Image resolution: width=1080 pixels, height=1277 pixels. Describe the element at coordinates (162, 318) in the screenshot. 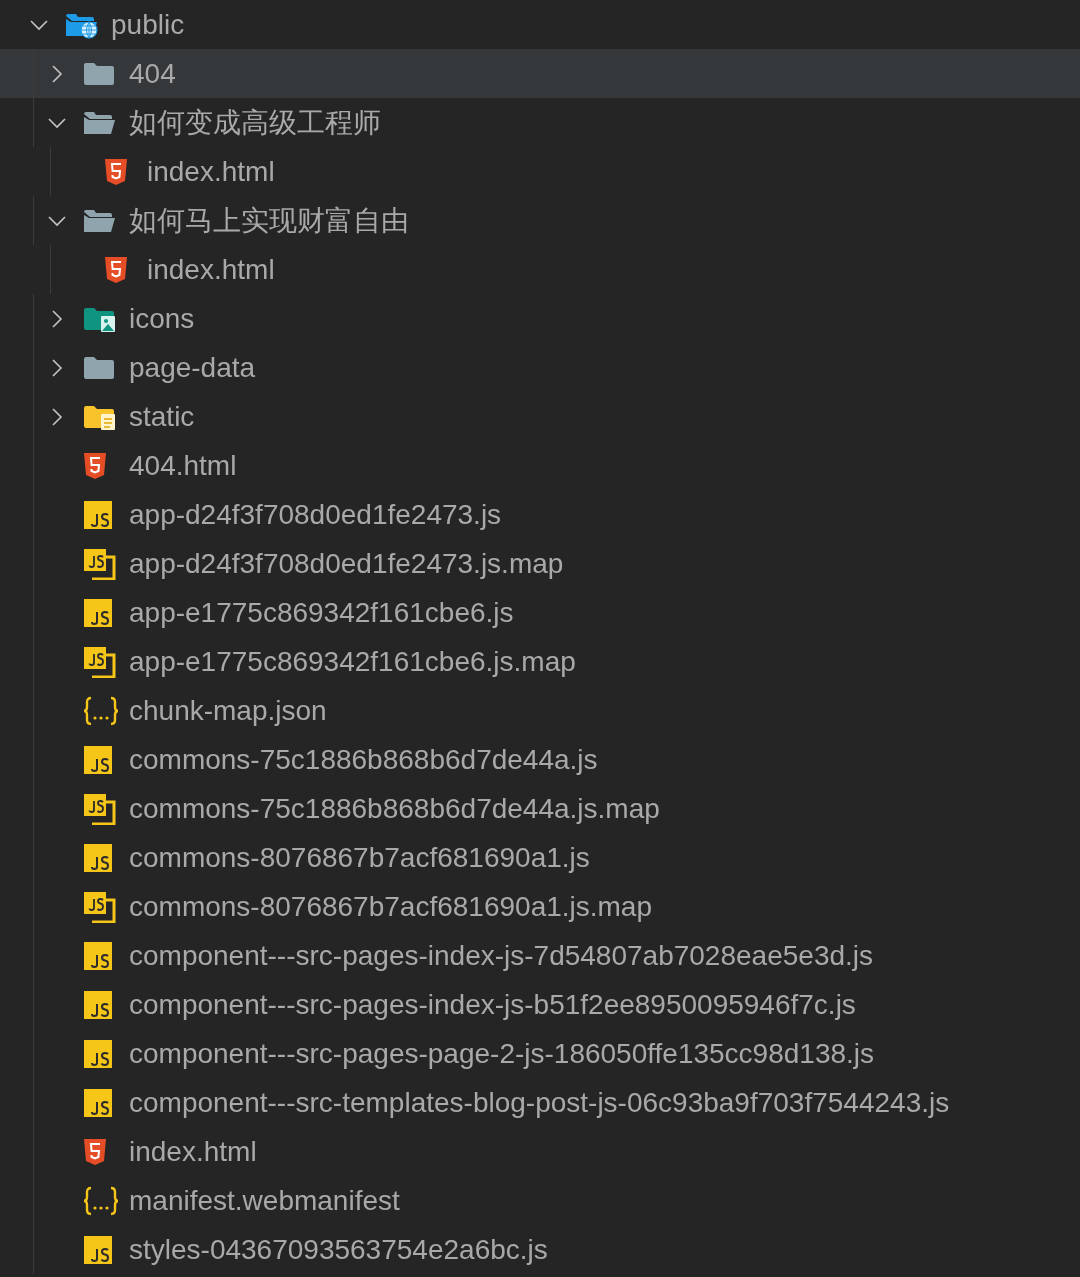

I see `folder-name: icons` at that location.